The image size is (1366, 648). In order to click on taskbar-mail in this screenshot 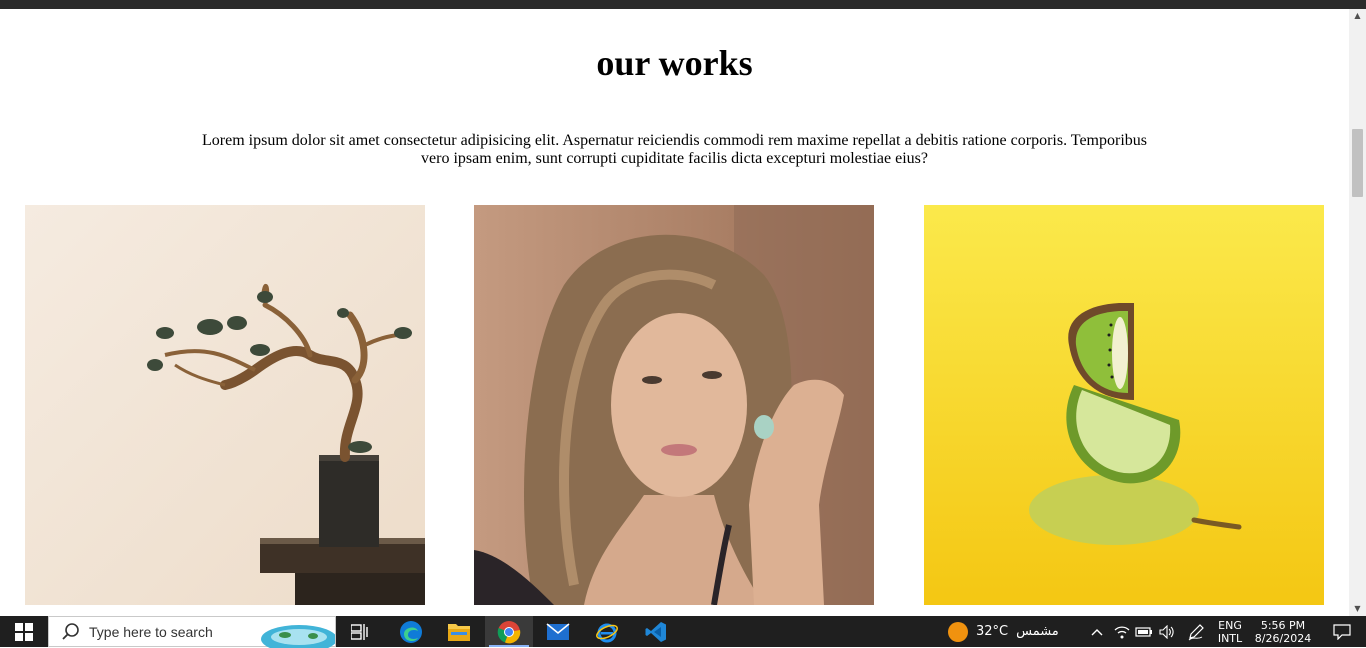, I will do `click(558, 631)`.